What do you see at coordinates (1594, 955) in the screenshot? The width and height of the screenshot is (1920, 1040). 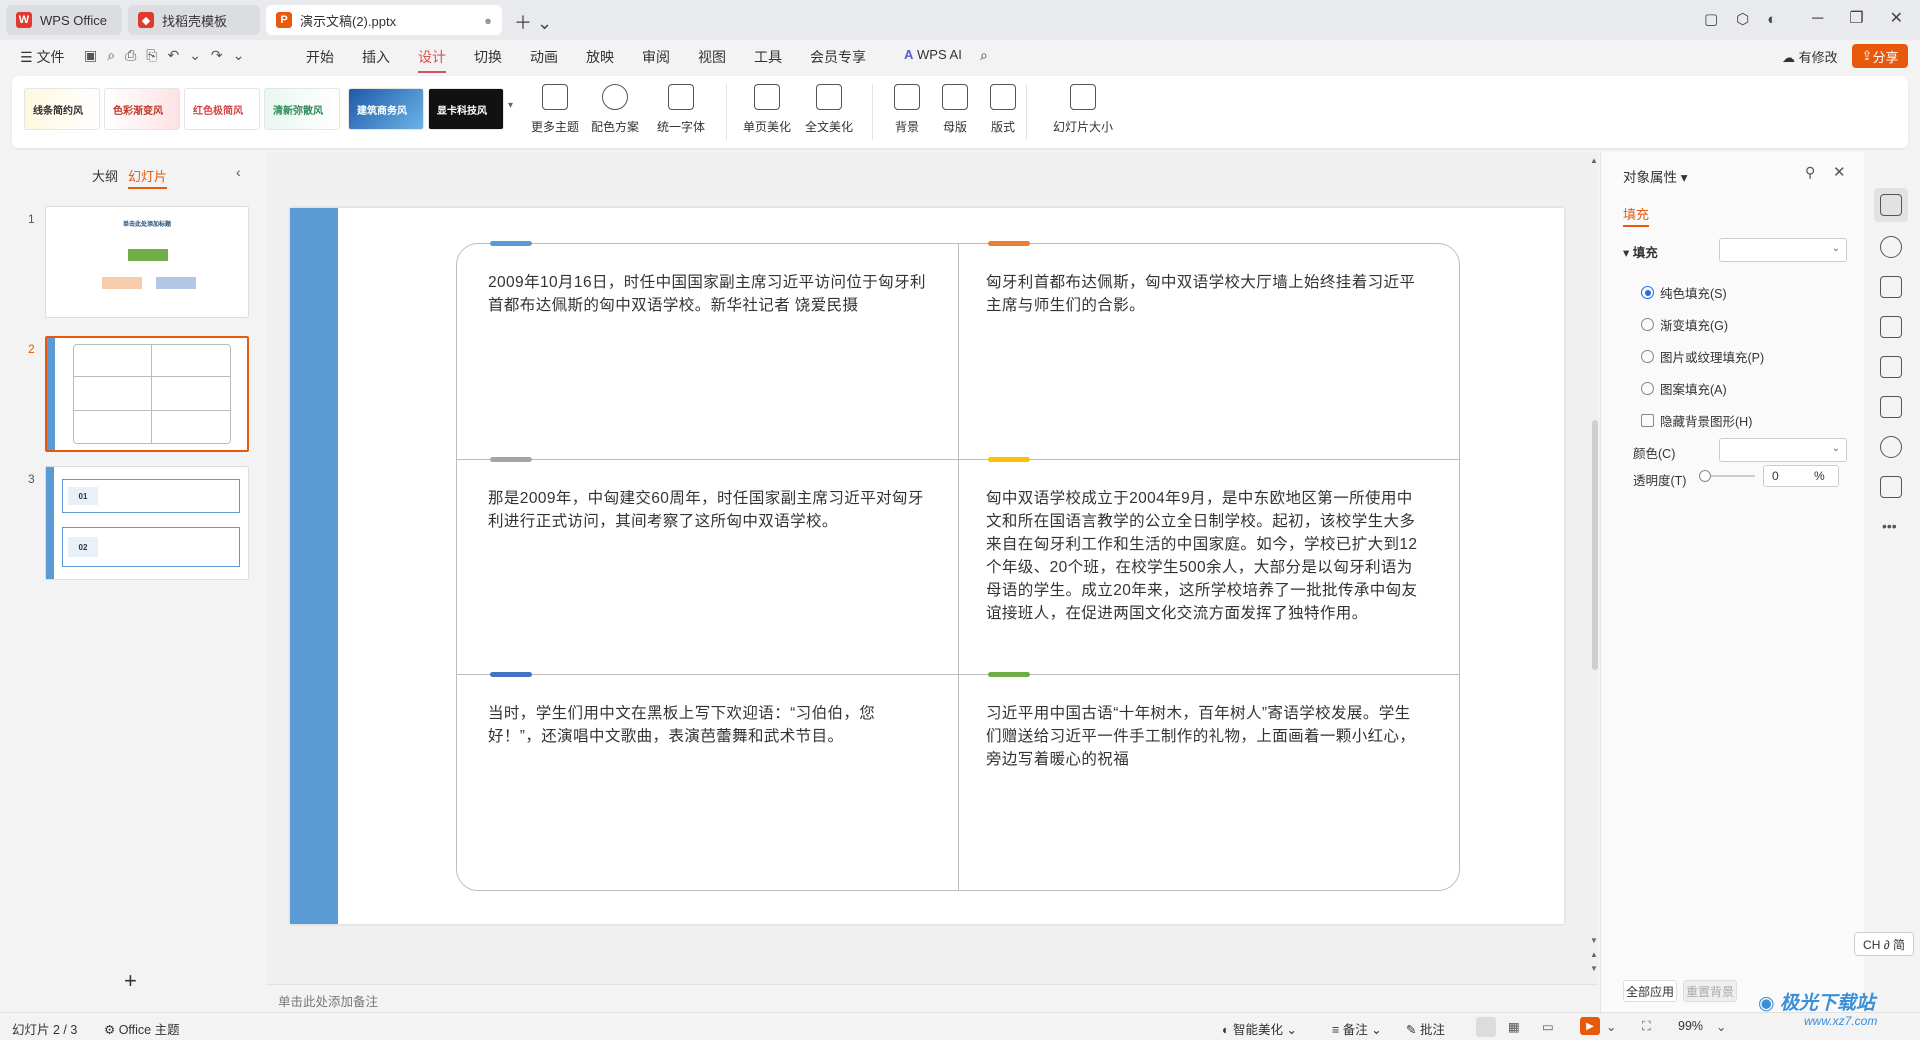 I see `scroll-down-icon: ▼ ▲ ▼` at bounding box center [1594, 955].